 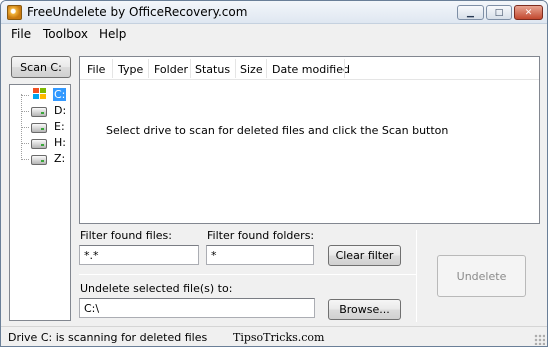 I want to click on menu-file: File, so click(x=21, y=34).